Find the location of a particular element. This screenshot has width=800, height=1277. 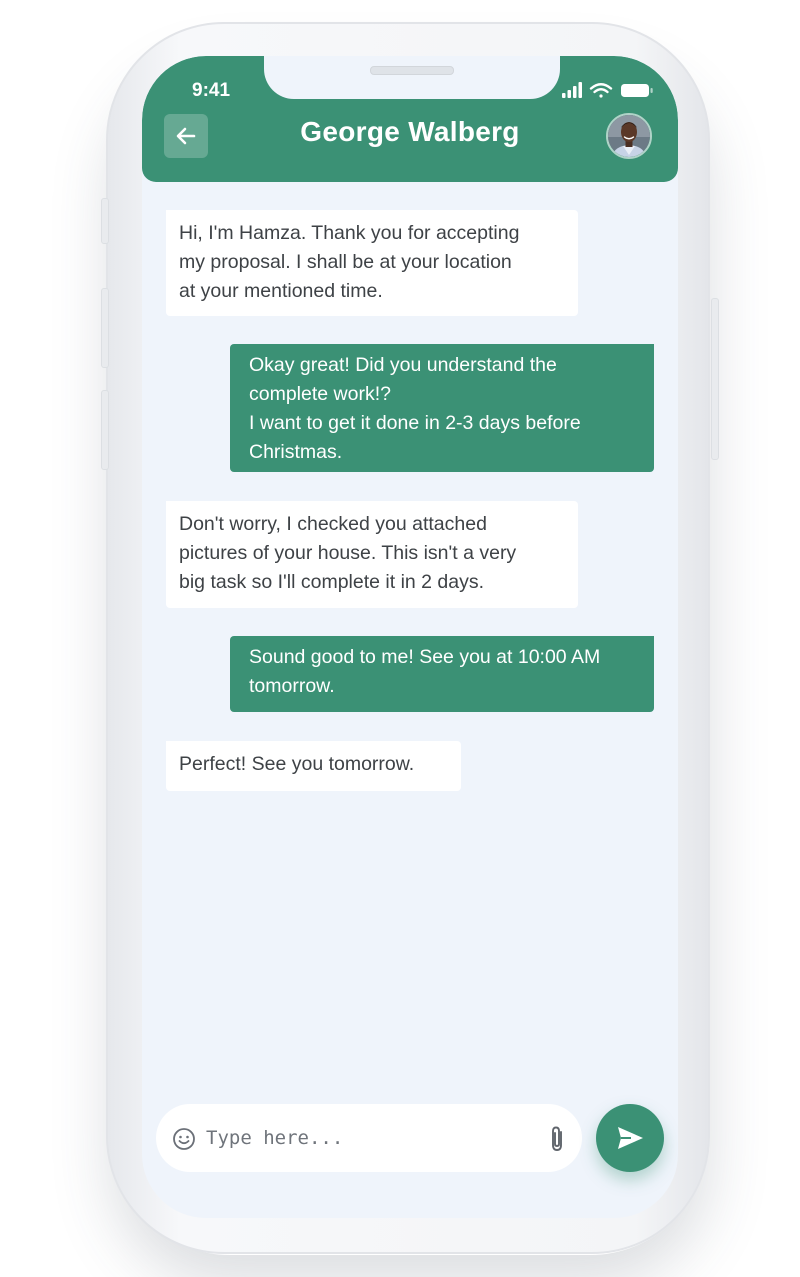

wifi-icon is located at coordinates (601, 90).